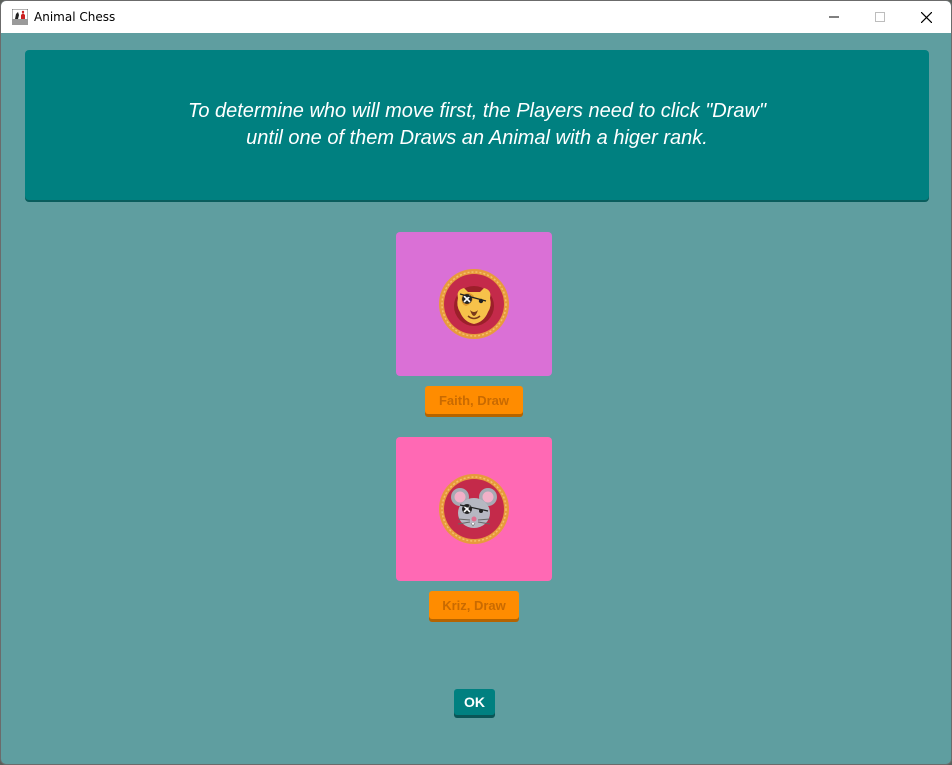 The width and height of the screenshot is (952, 765). What do you see at coordinates (474, 400) in the screenshot?
I see `player-1-draw-button: Faith, Draw` at bounding box center [474, 400].